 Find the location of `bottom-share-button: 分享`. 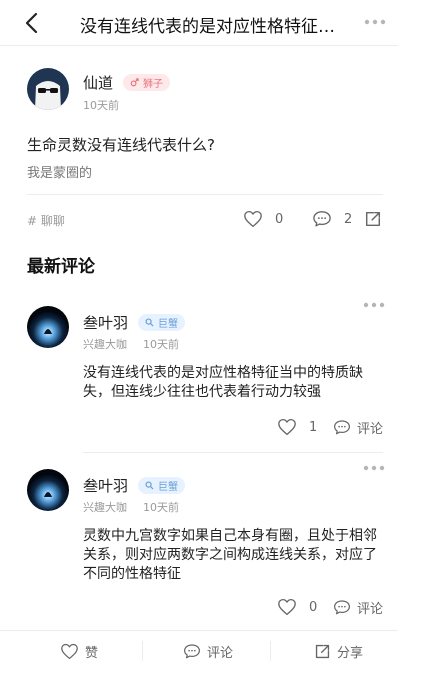

bottom-share-button: 分享 is located at coordinates (338, 651).